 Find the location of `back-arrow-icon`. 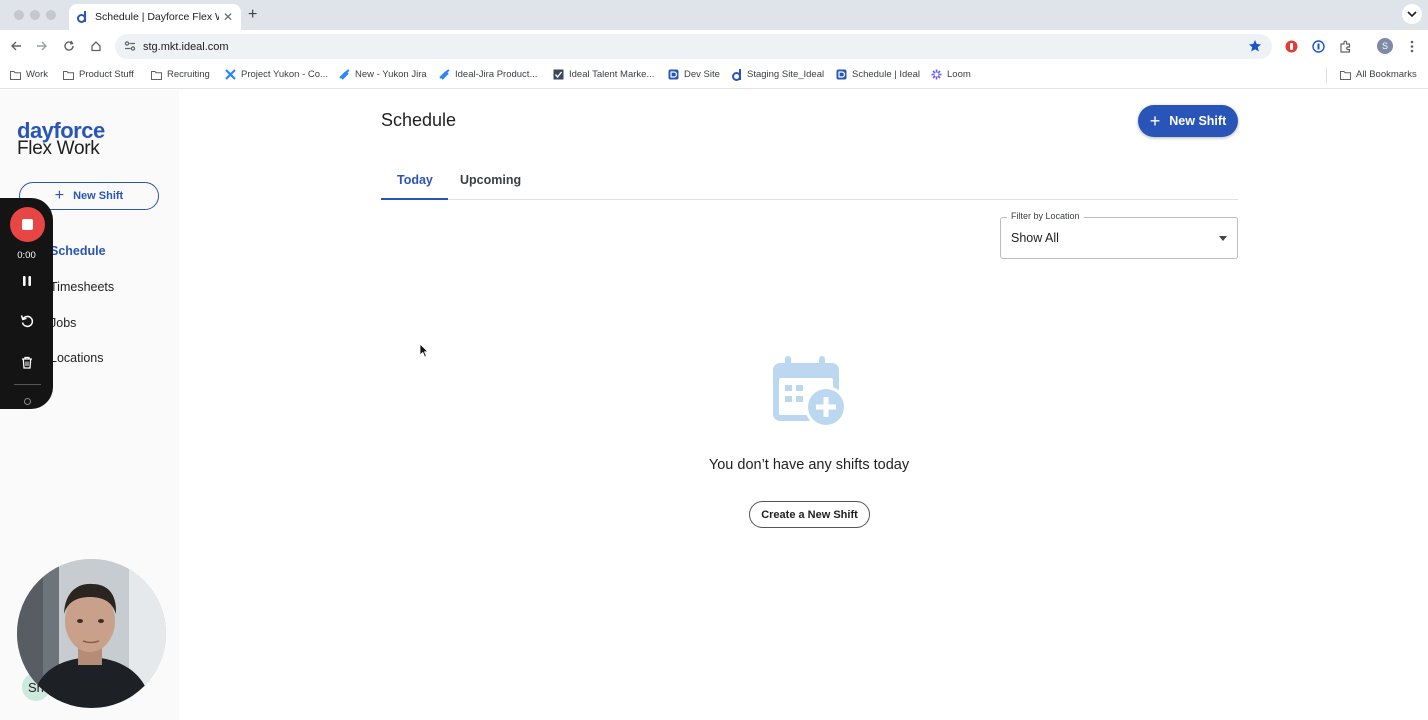

back-arrow-icon is located at coordinates (16, 46).